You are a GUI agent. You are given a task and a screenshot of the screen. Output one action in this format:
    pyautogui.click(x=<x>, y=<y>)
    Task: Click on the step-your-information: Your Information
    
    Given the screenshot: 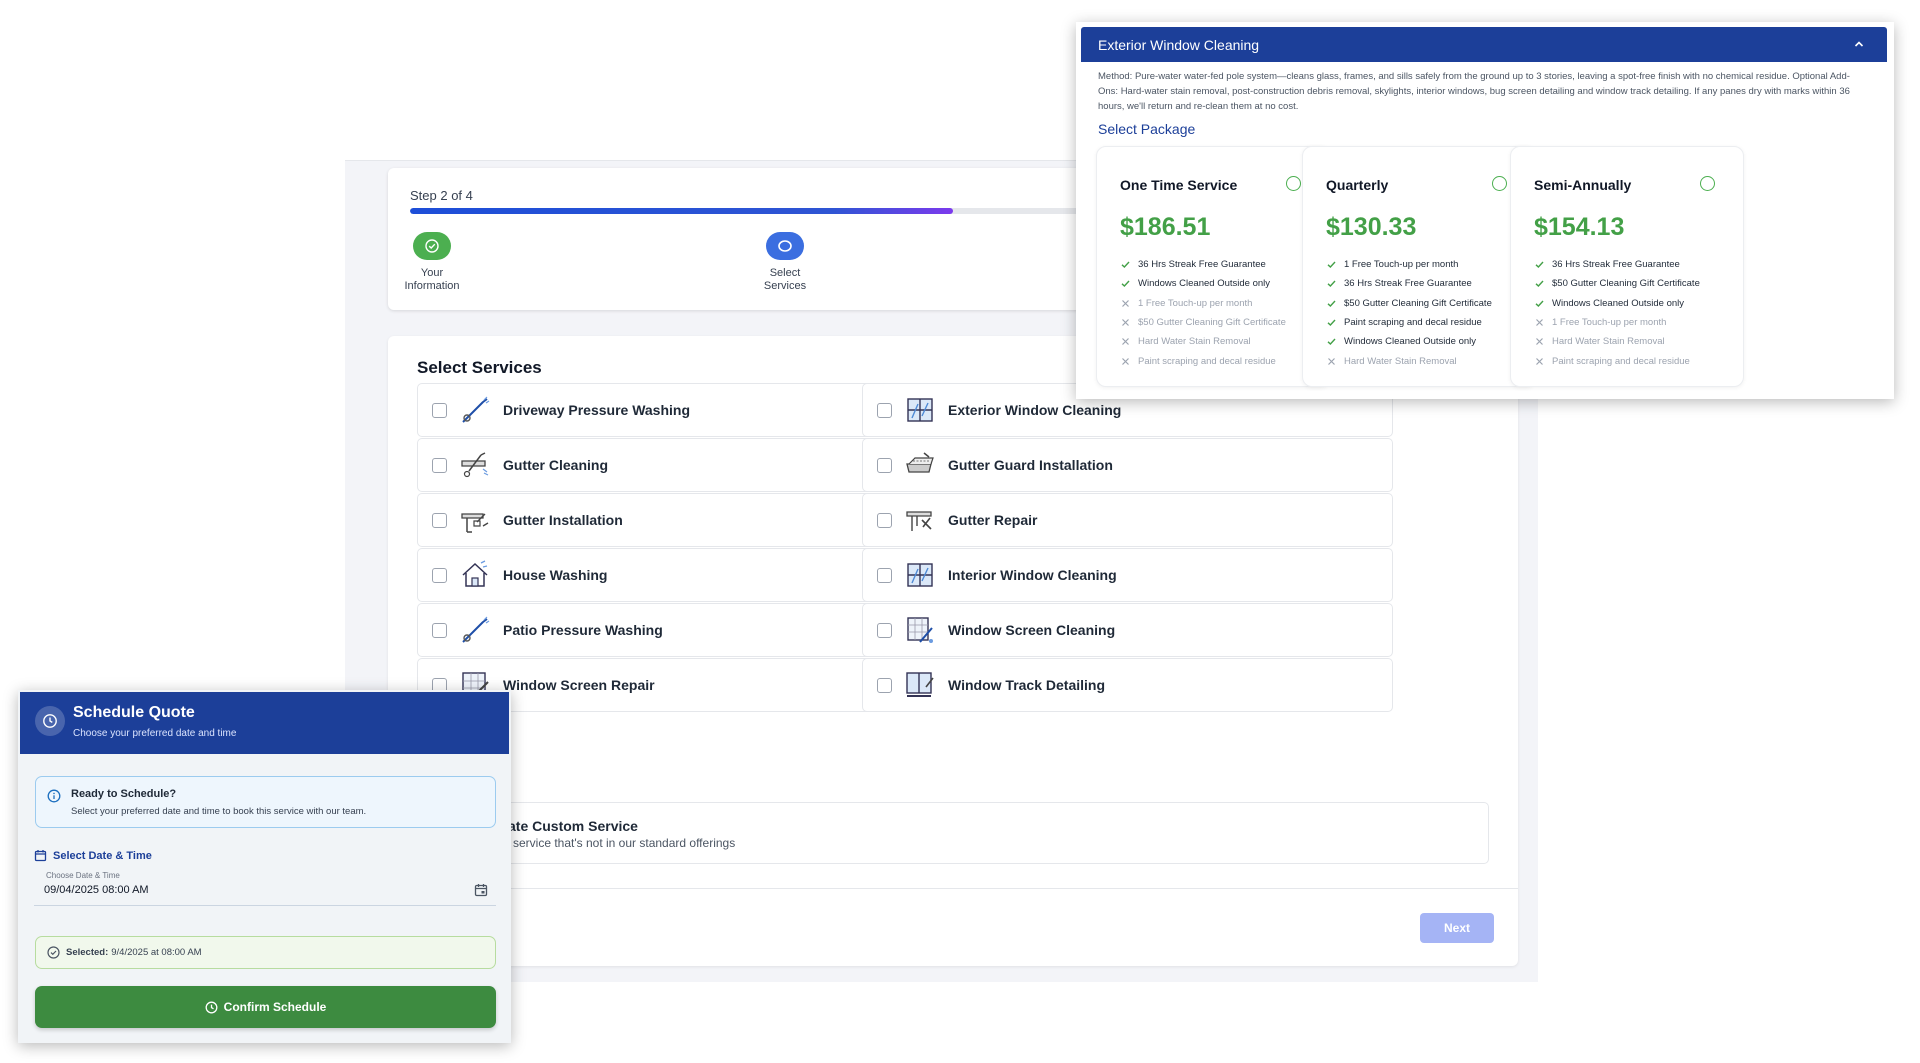 What is the action you would take?
    pyautogui.click(x=432, y=262)
    